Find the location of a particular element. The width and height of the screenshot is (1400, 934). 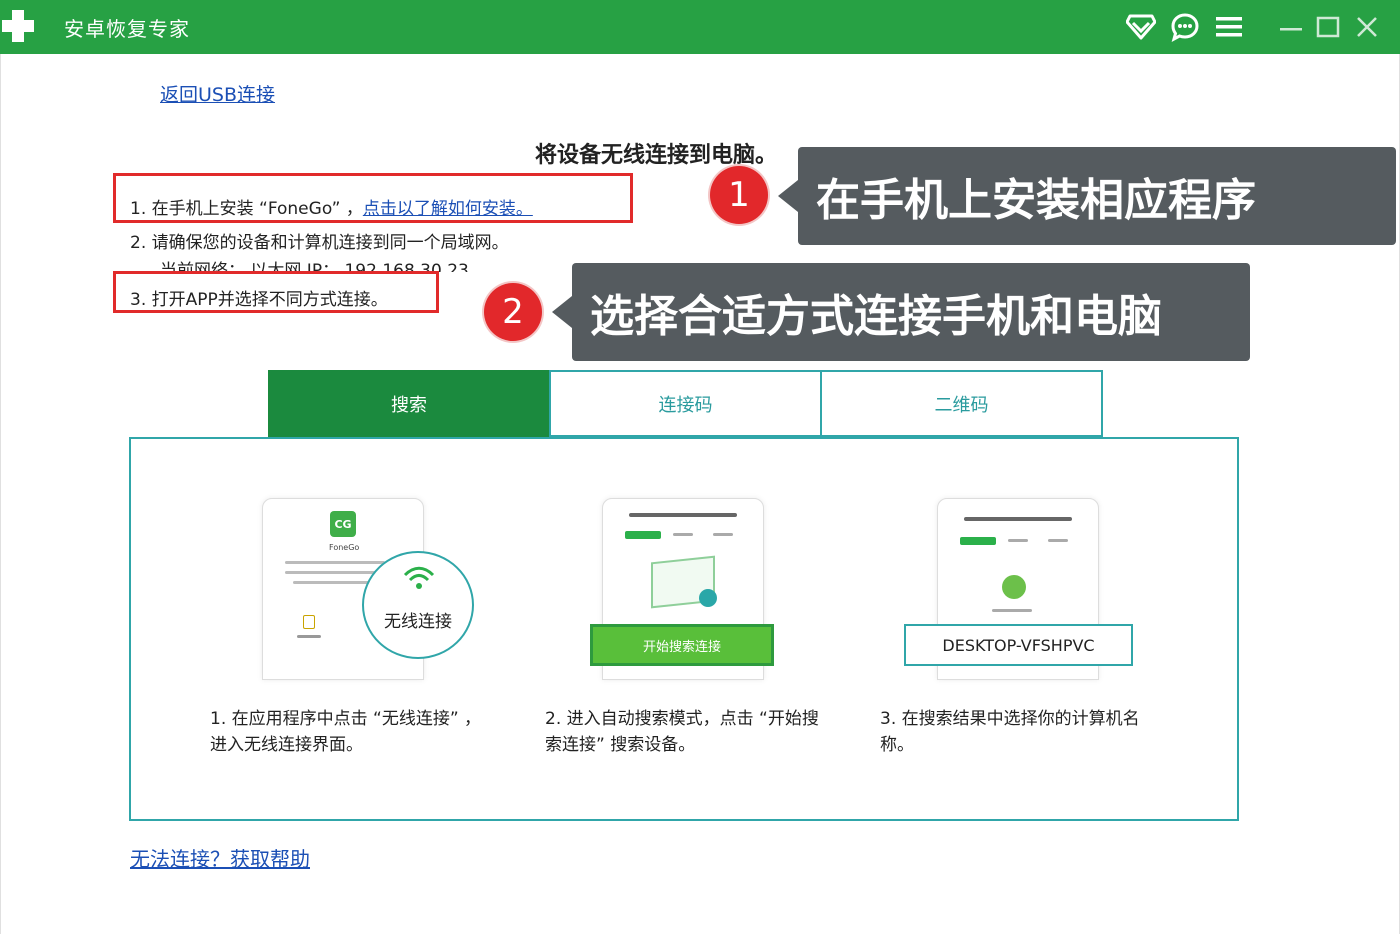

annotation-text-2: 选择合适方式连接手机和电脑 is located at coordinates (876, 316).